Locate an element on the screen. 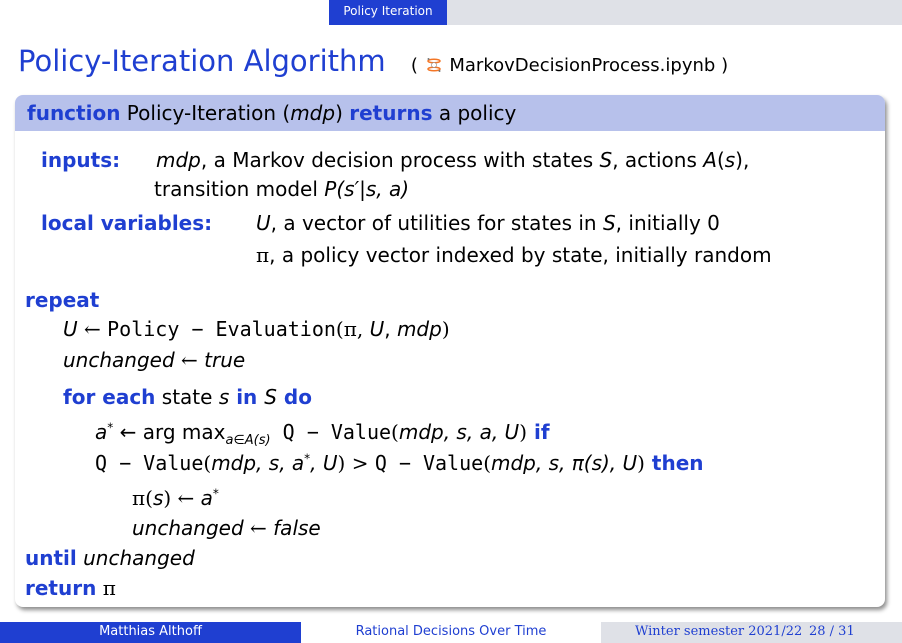  param-mdp: mdp is located at coordinates (313, 113).